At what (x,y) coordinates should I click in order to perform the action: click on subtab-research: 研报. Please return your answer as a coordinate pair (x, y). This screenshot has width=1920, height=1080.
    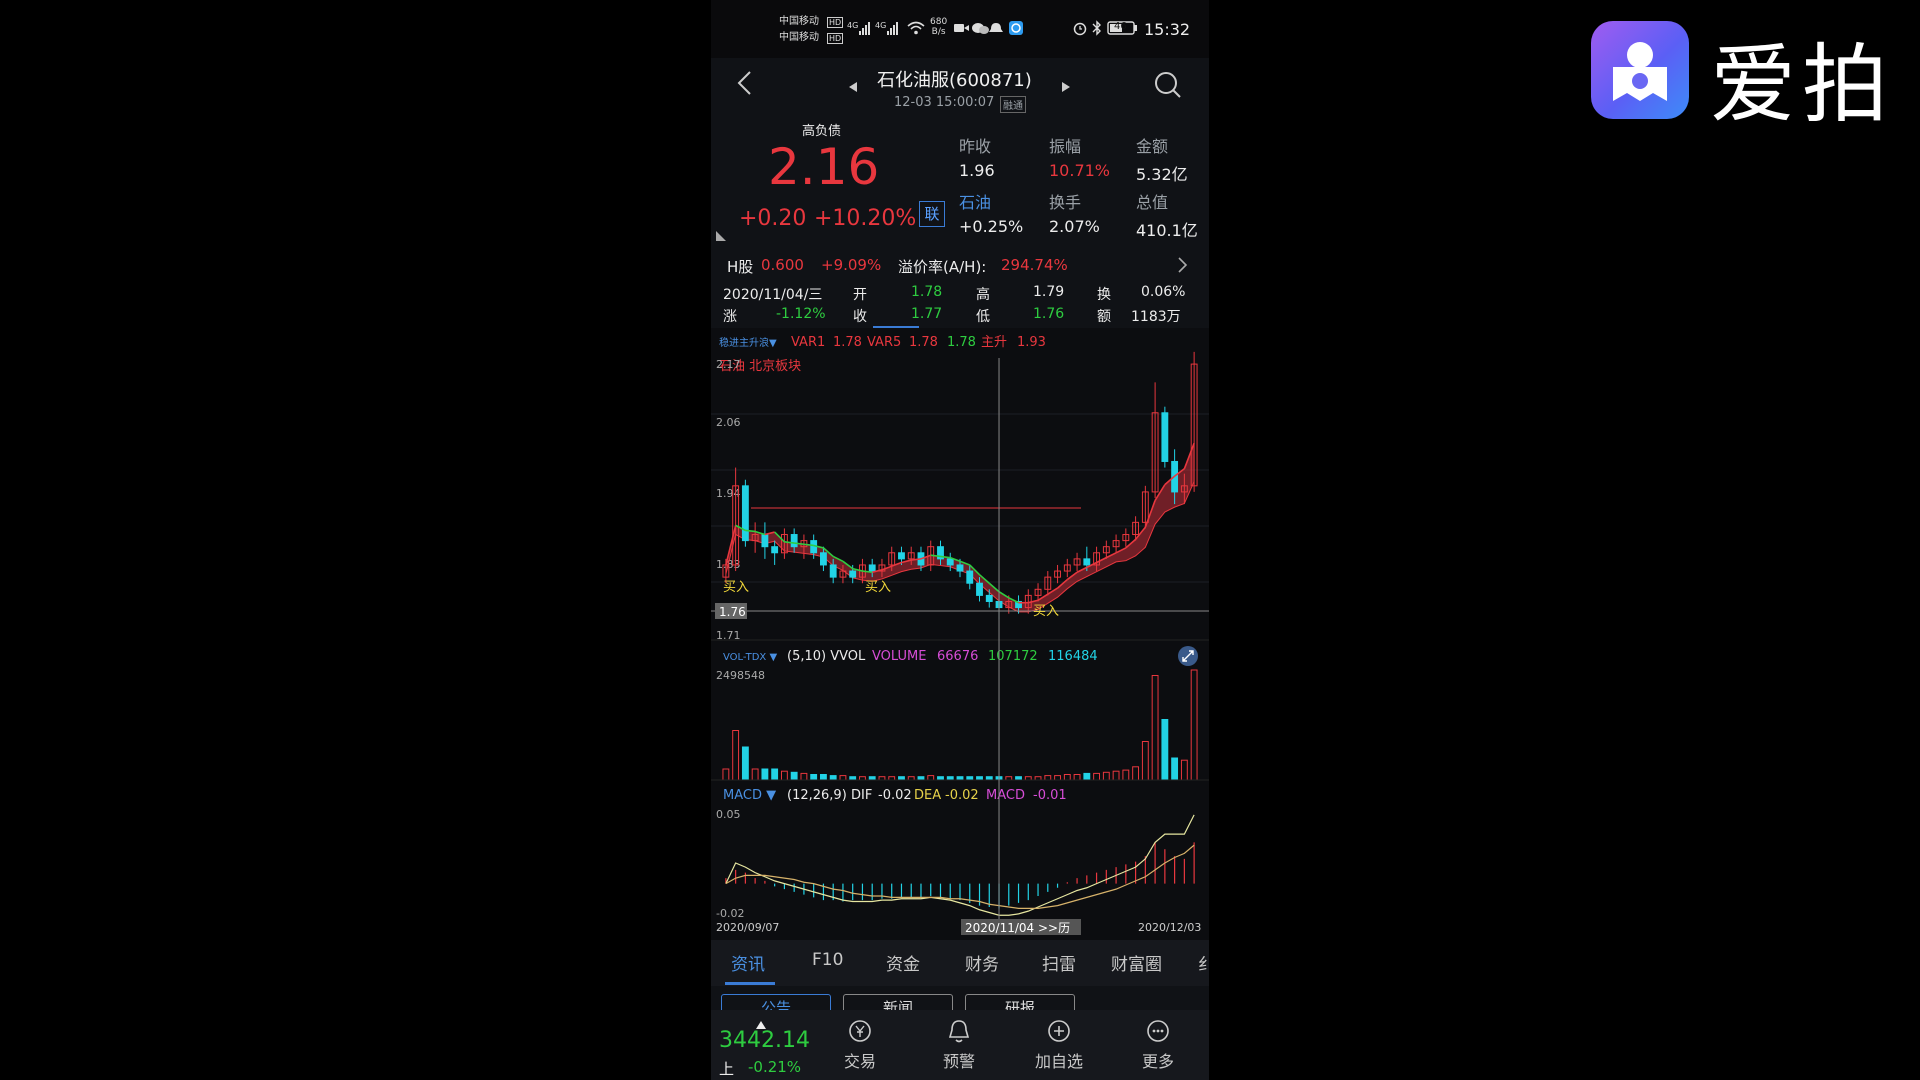
    Looking at the image, I should click on (1020, 1002).